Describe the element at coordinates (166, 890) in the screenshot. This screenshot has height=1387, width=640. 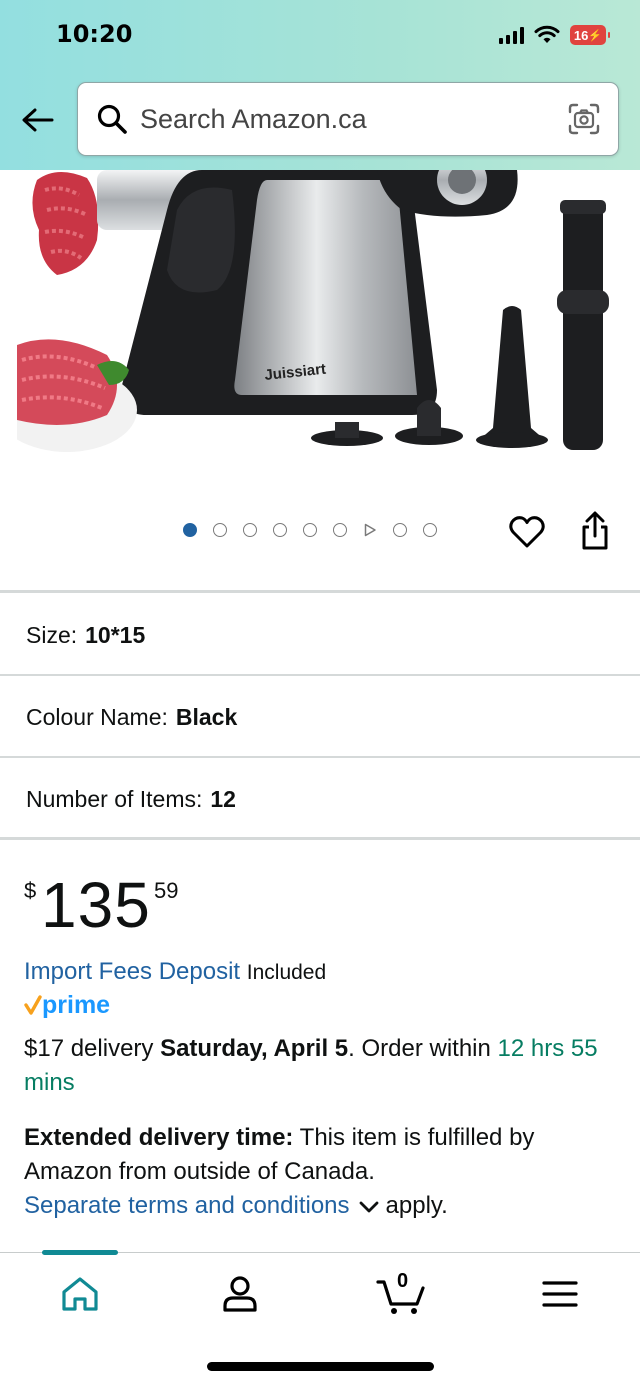
I see `price-fraction: 59` at that location.